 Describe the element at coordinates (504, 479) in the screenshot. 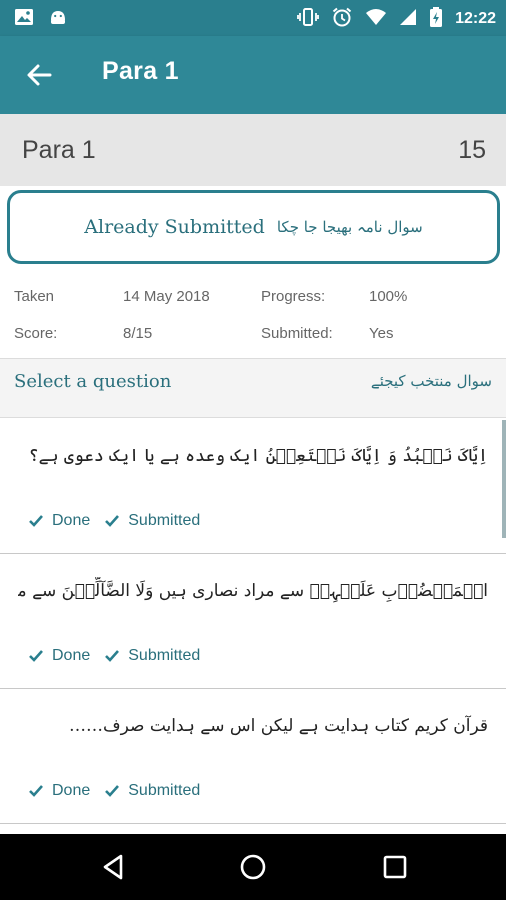

I see `scrollbar` at that location.